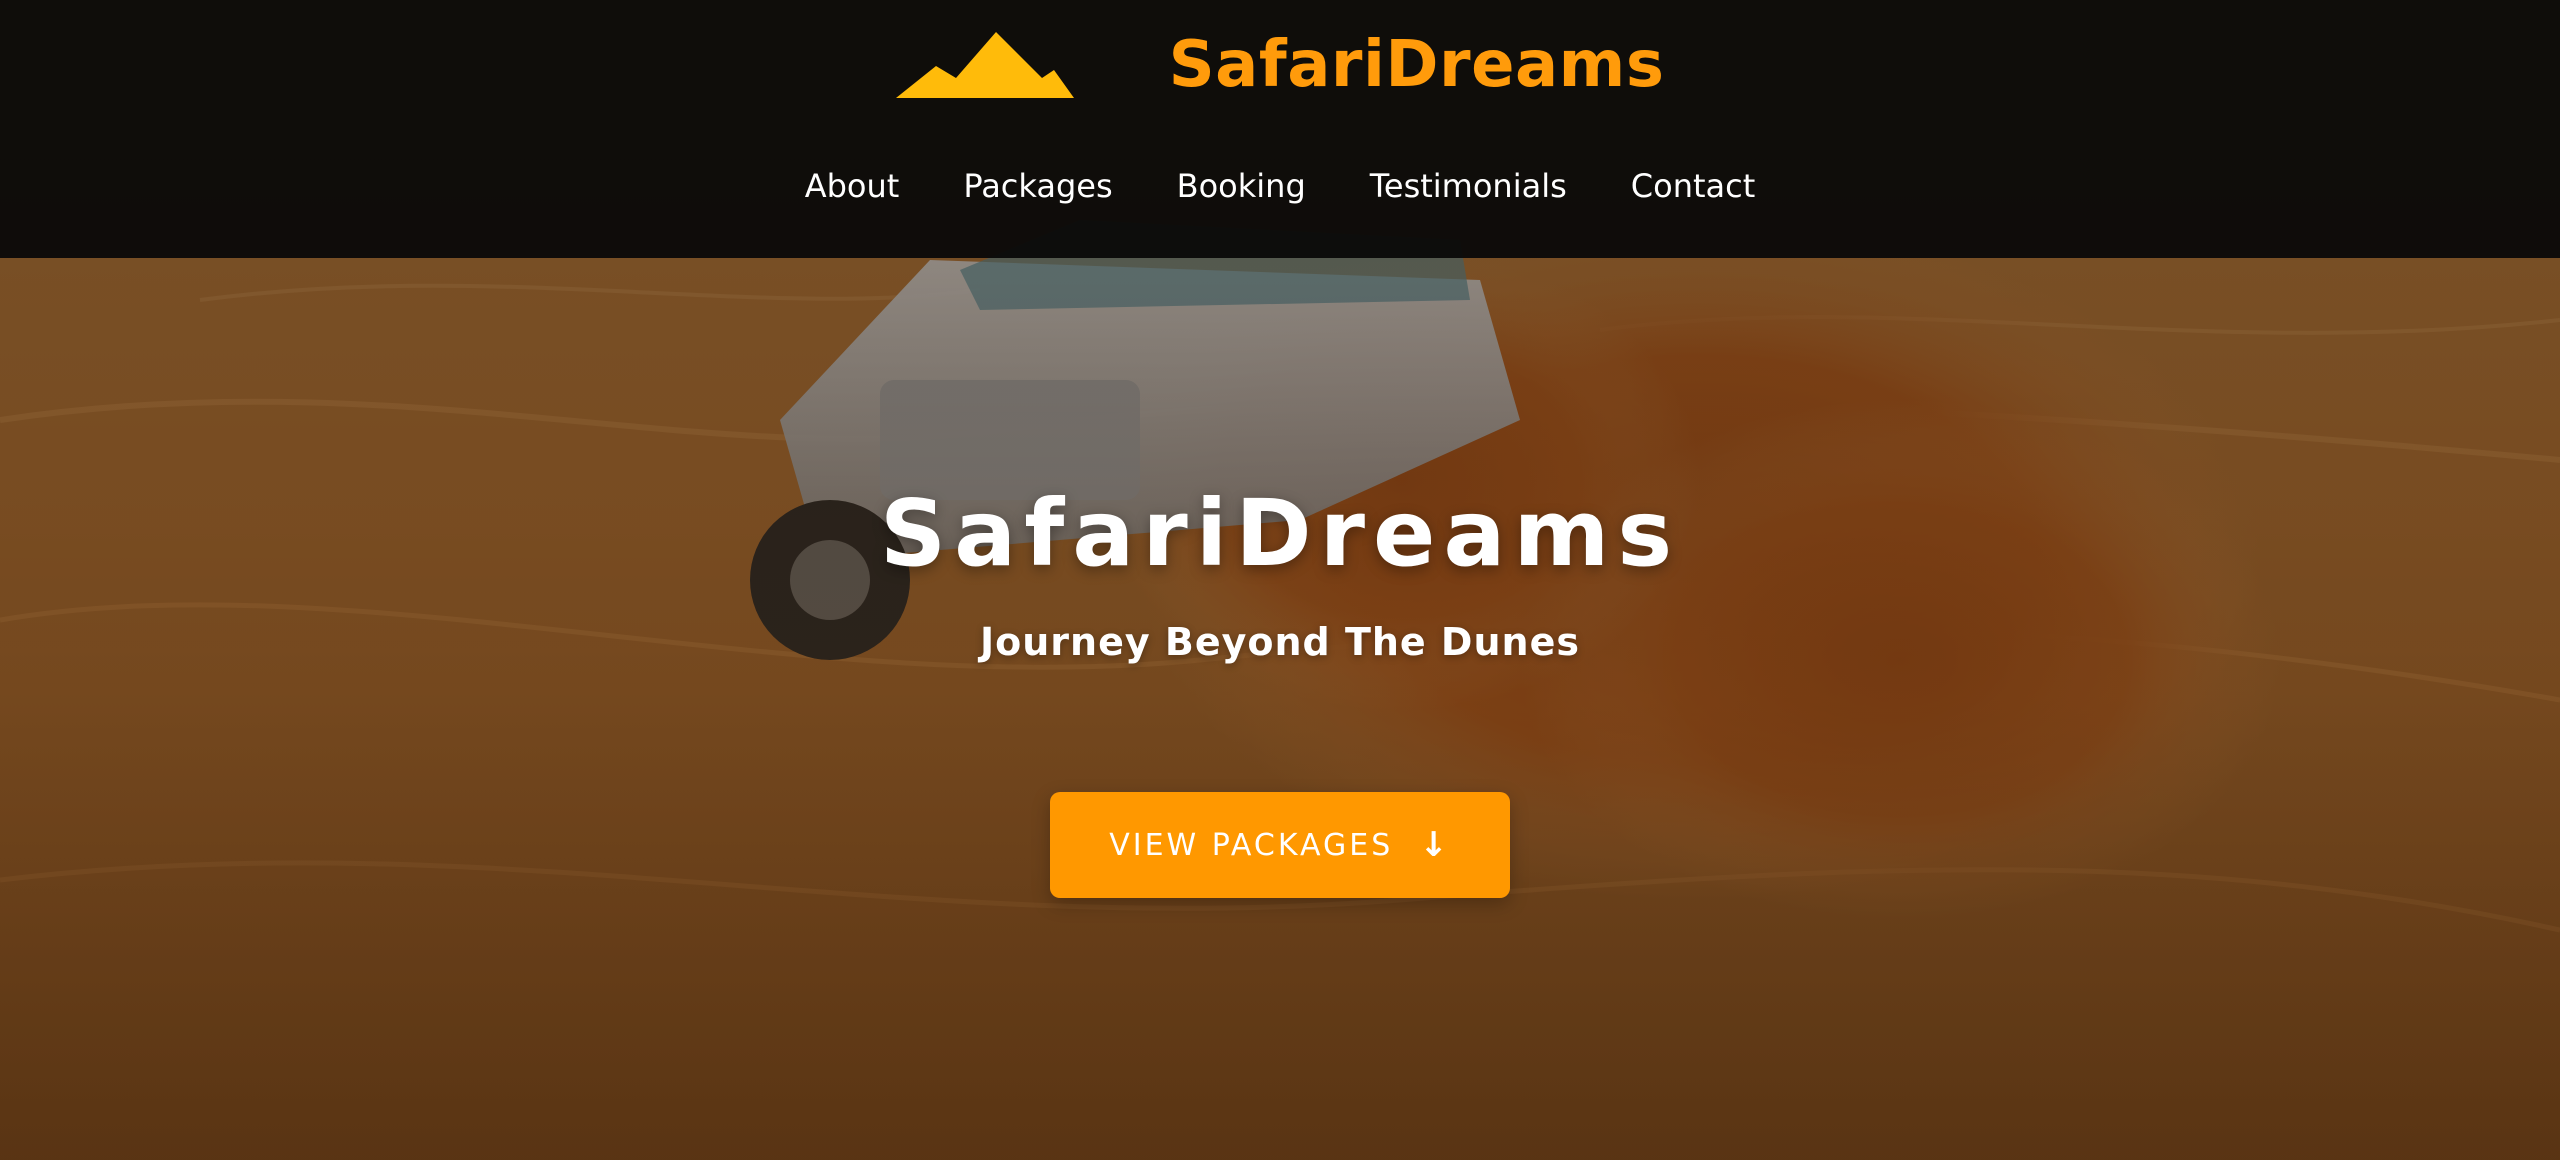  What do you see at coordinates (1693, 186) in the screenshot?
I see `nav-link-contact: Contact` at bounding box center [1693, 186].